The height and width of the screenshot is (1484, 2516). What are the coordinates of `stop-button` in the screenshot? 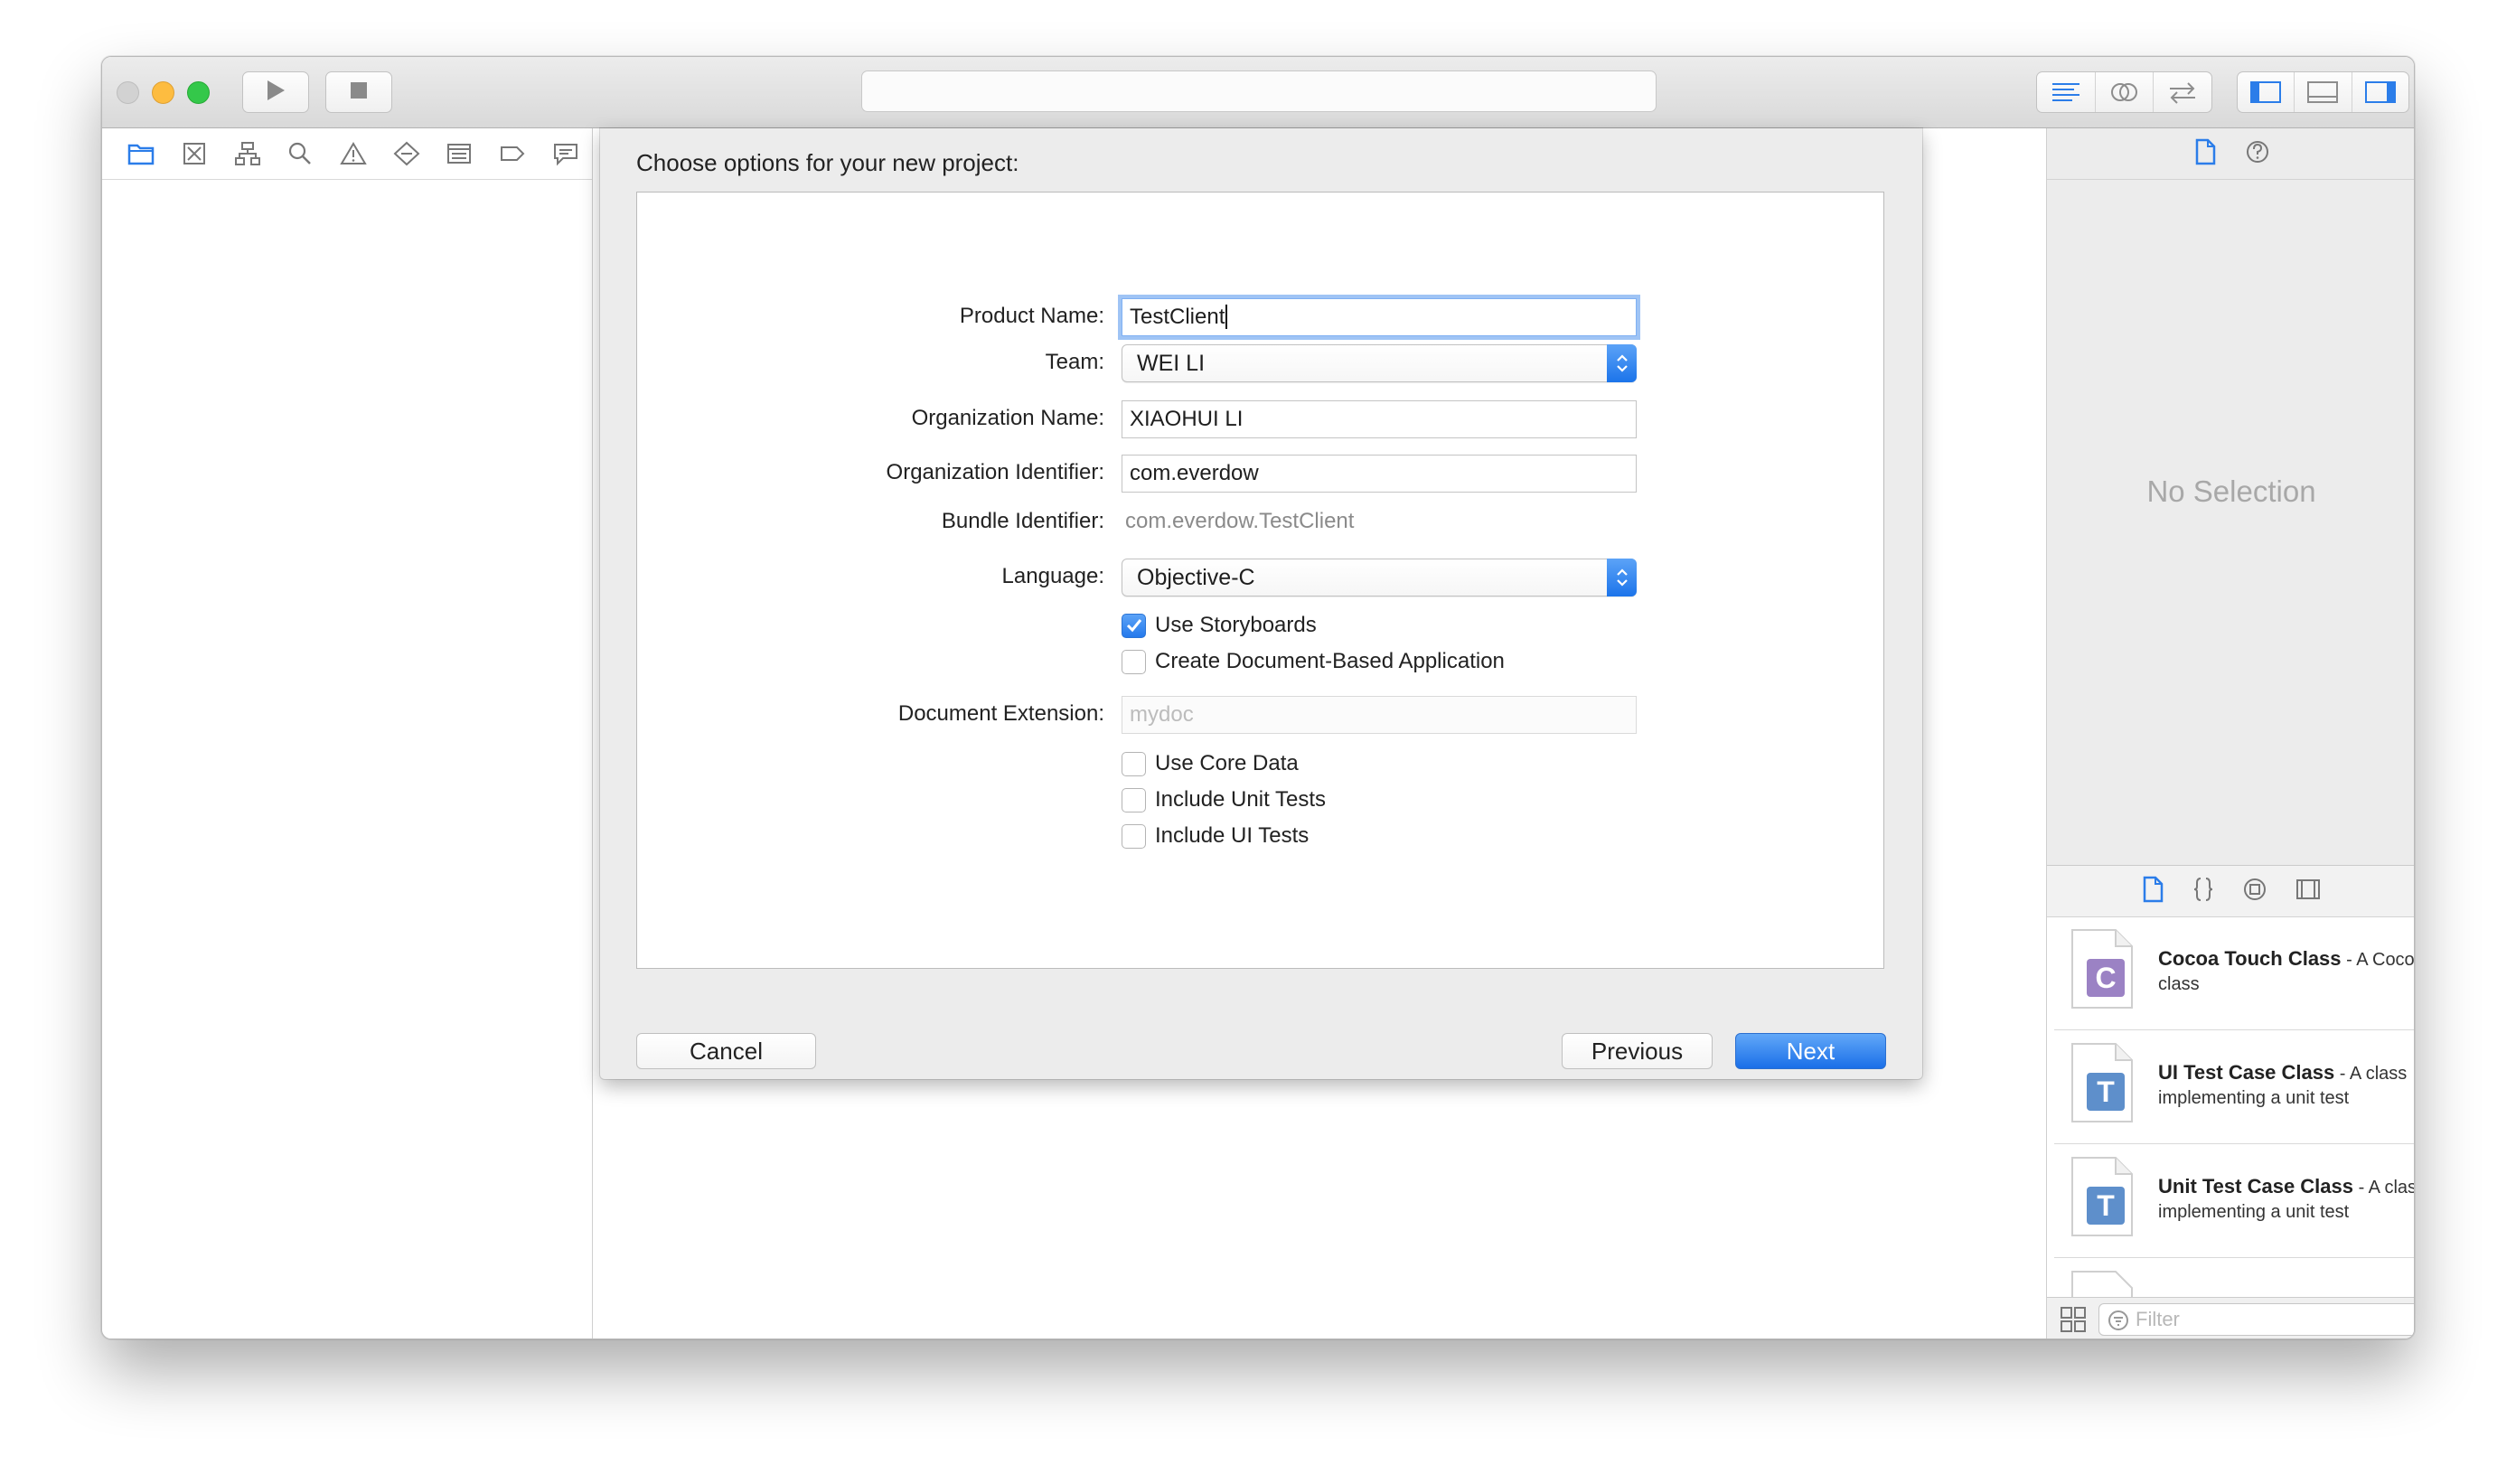 It's located at (358, 92).